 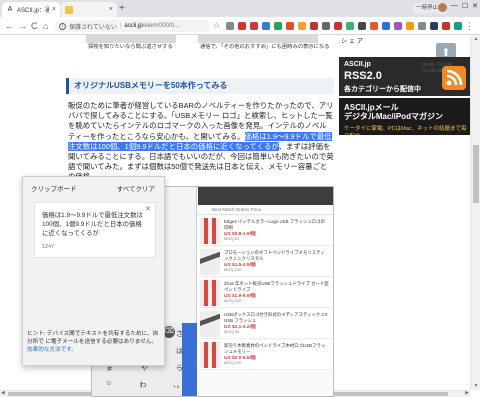 I want to click on close-icon: ✕, so click(x=148, y=209).